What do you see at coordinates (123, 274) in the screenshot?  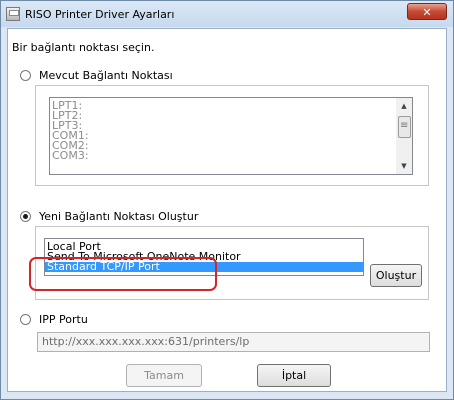 I see `highlight-annotation` at bounding box center [123, 274].